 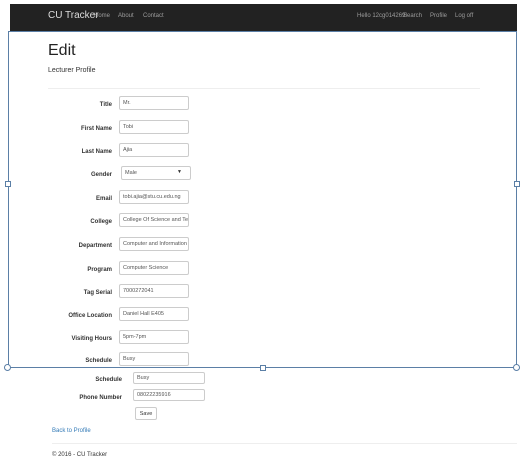 I want to click on brand-link: CU Tracker, so click(x=73, y=15).